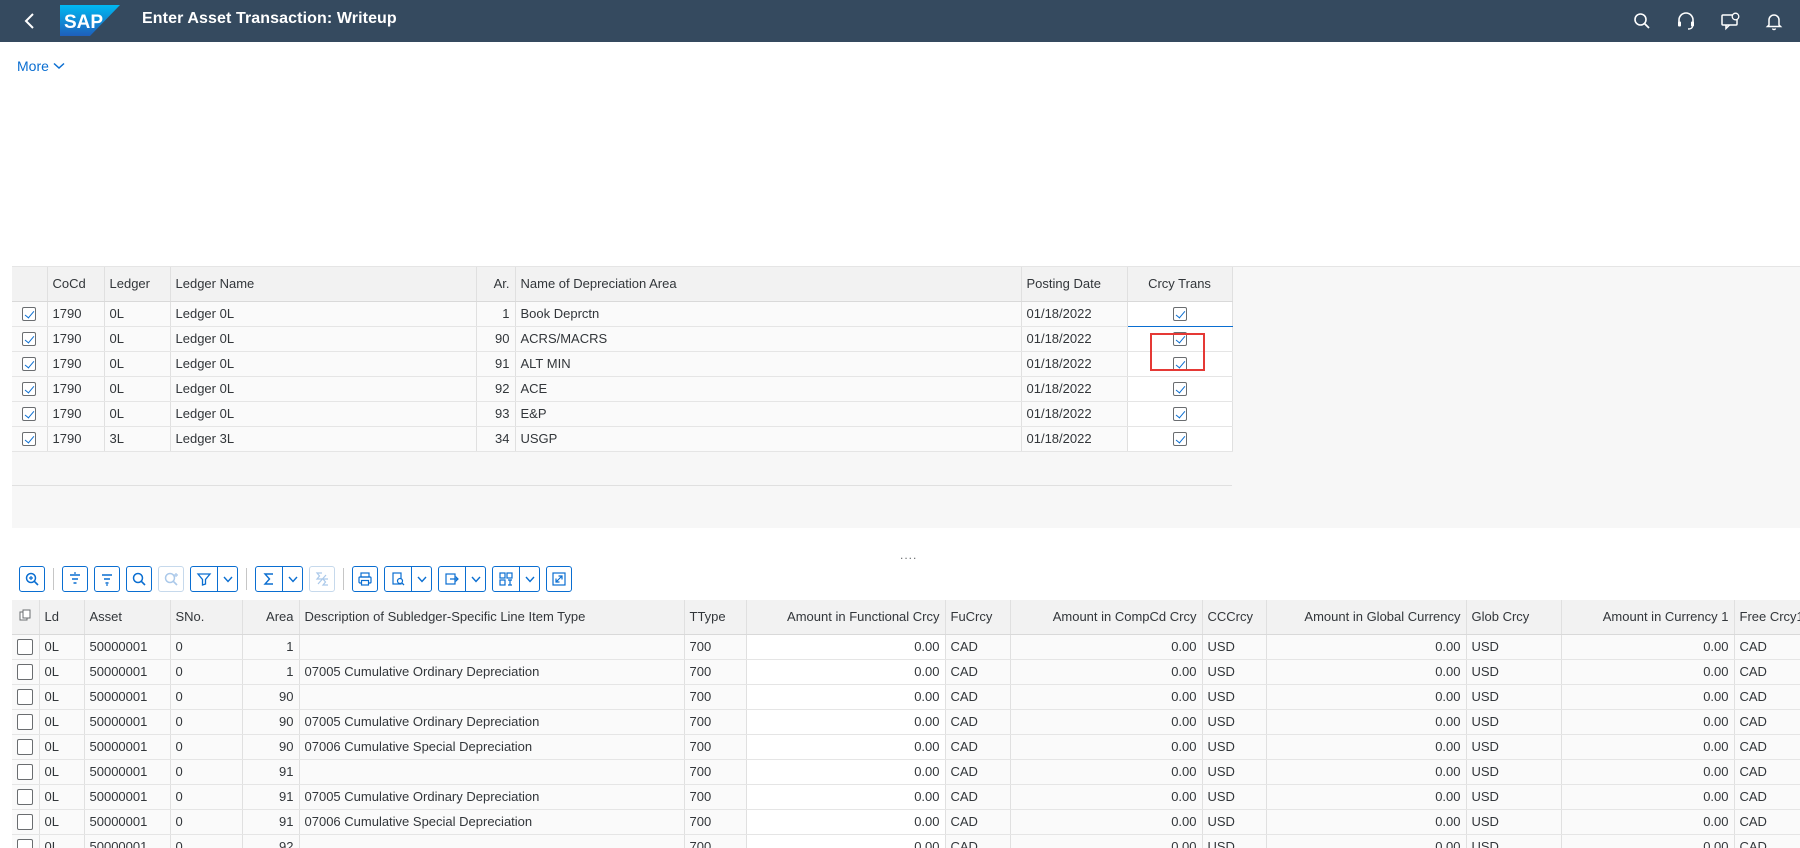 This screenshot has height=848, width=1800. I want to click on print-button, so click(365, 579).